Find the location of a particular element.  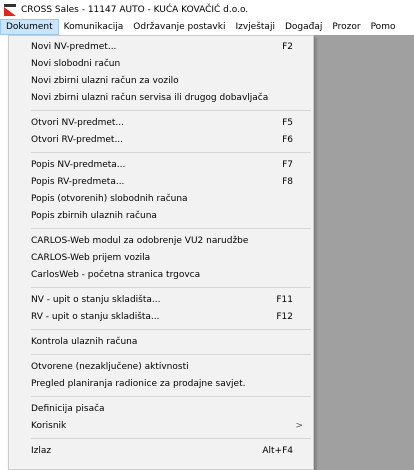

menu-izvje-taji: Izvještaji is located at coordinates (254, 27).